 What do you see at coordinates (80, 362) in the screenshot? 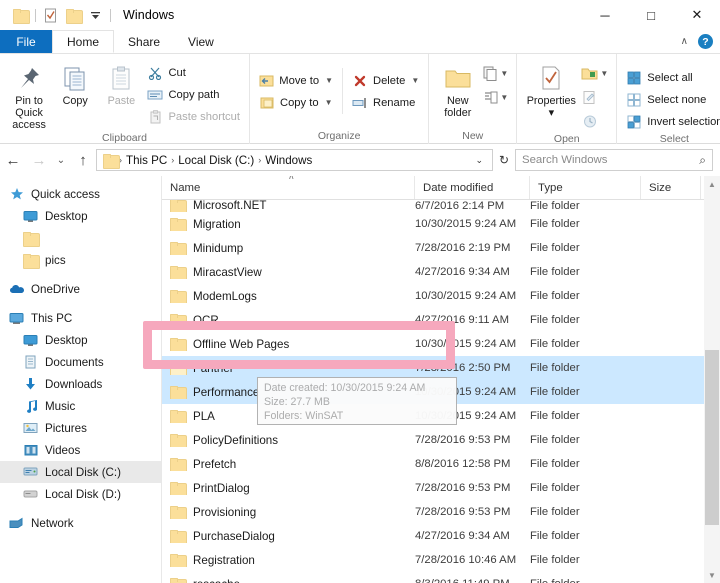
I see `sidebar-item-documents: Documents` at bounding box center [80, 362].